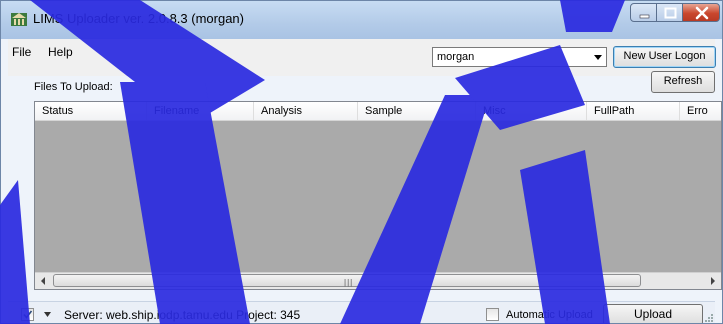 The image size is (723, 324). What do you see at coordinates (492, 314) in the screenshot?
I see `automatic-upload-checkbox` at bounding box center [492, 314].